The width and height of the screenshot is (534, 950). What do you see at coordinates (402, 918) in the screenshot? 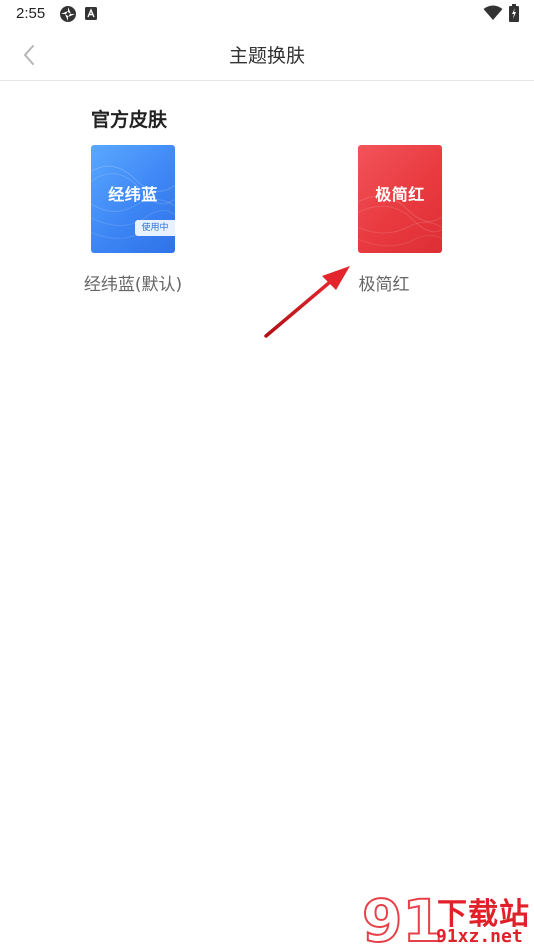
I see `watermark-logo-digits: 91` at bounding box center [402, 918].